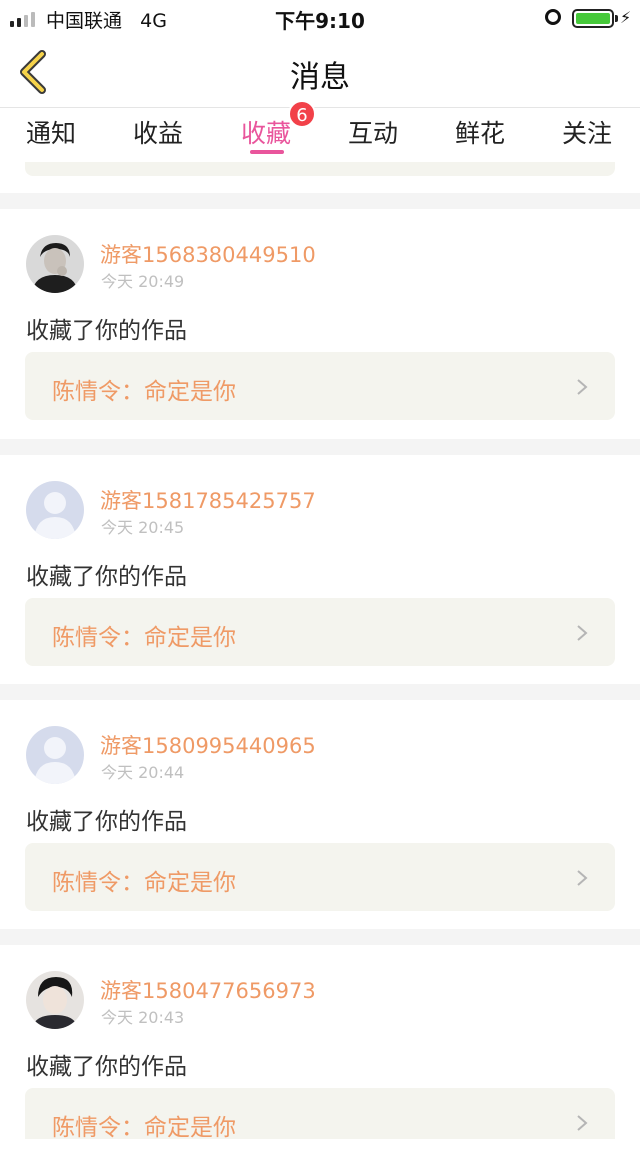  Describe the element at coordinates (208, 254) in the screenshot. I see `username: 游客1568380449510` at that location.